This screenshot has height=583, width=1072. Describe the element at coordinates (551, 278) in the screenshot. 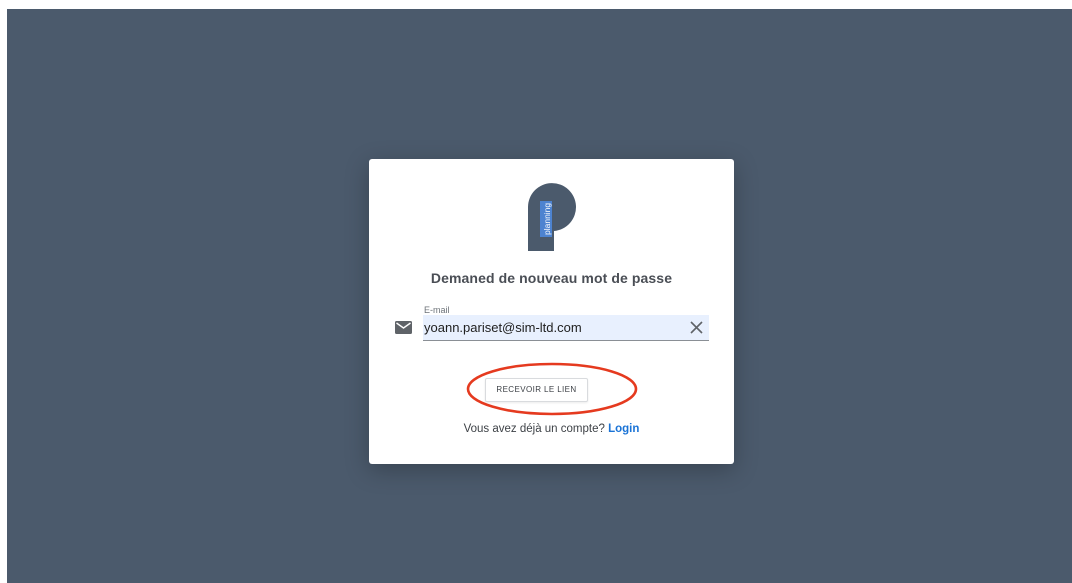

I see `page-title: Demaned de nouveau mot de passe` at that location.